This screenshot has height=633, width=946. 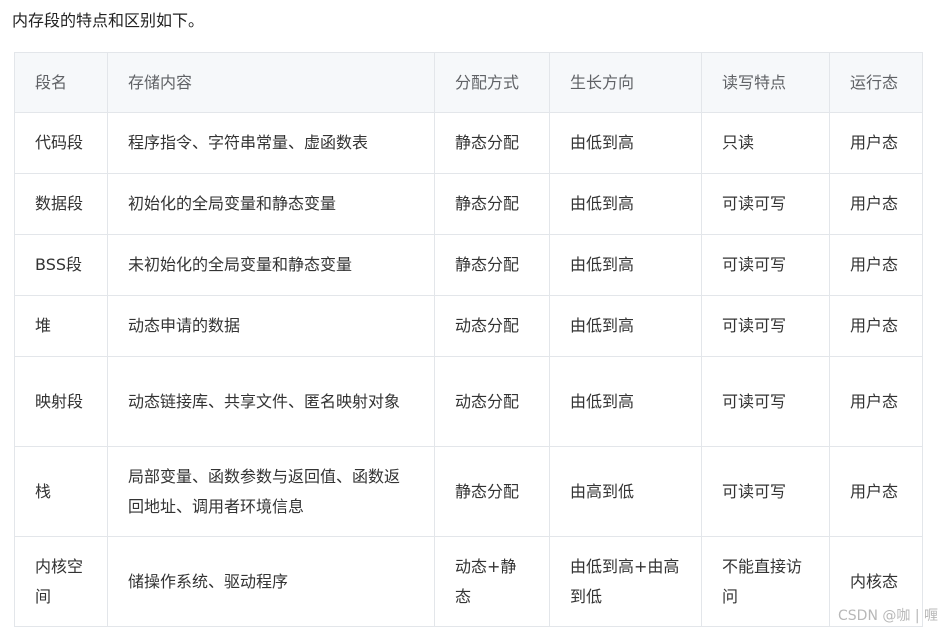 What do you see at coordinates (271, 82) in the screenshot?
I see `header-contents: 存储内容` at bounding box center [271, 82].